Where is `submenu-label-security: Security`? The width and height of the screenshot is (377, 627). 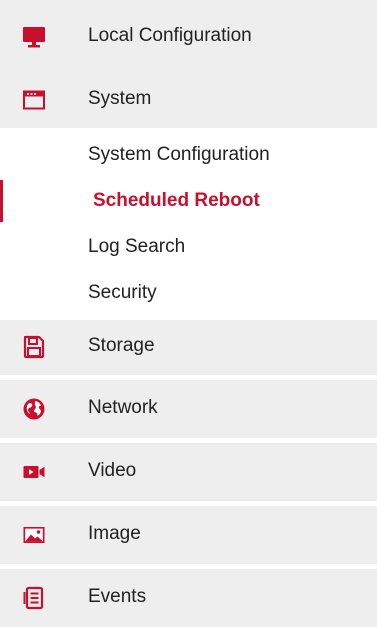
submenu-label-security: Security is located at coordinates (122, 292).